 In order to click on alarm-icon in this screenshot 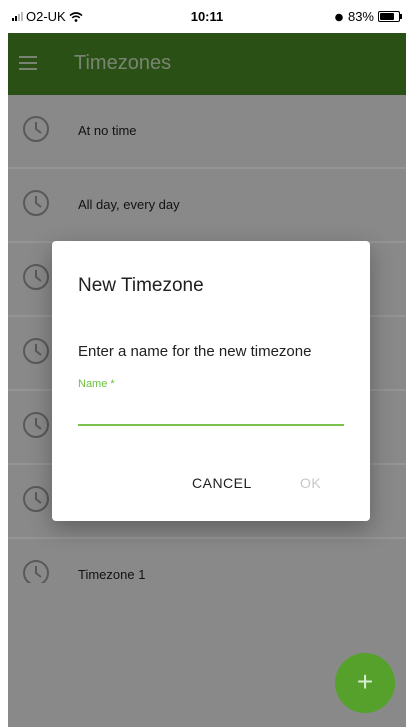, I will do `click(339, 17)`.